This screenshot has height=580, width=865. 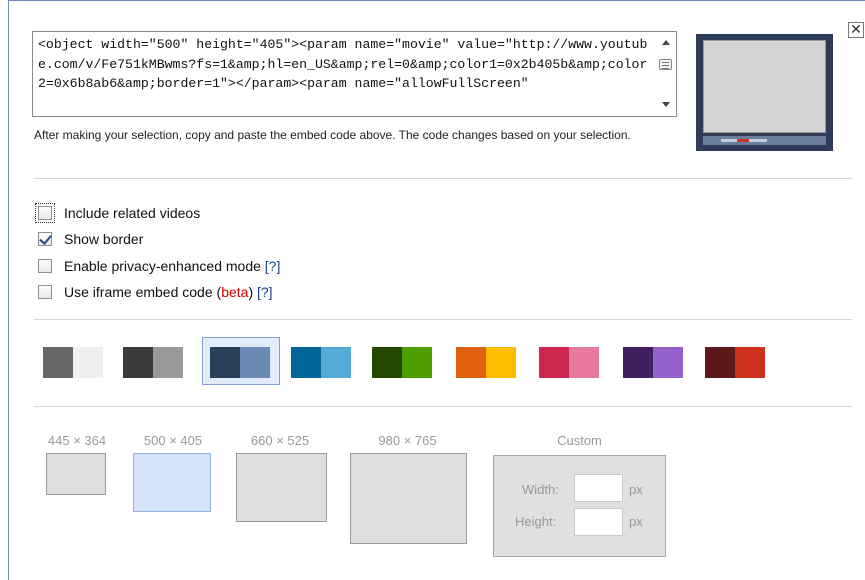 What do you see at coordinates (666, 42) in the screenshot?
I see `scroll-up-arrow-icon` at bounding box center [666, 42].